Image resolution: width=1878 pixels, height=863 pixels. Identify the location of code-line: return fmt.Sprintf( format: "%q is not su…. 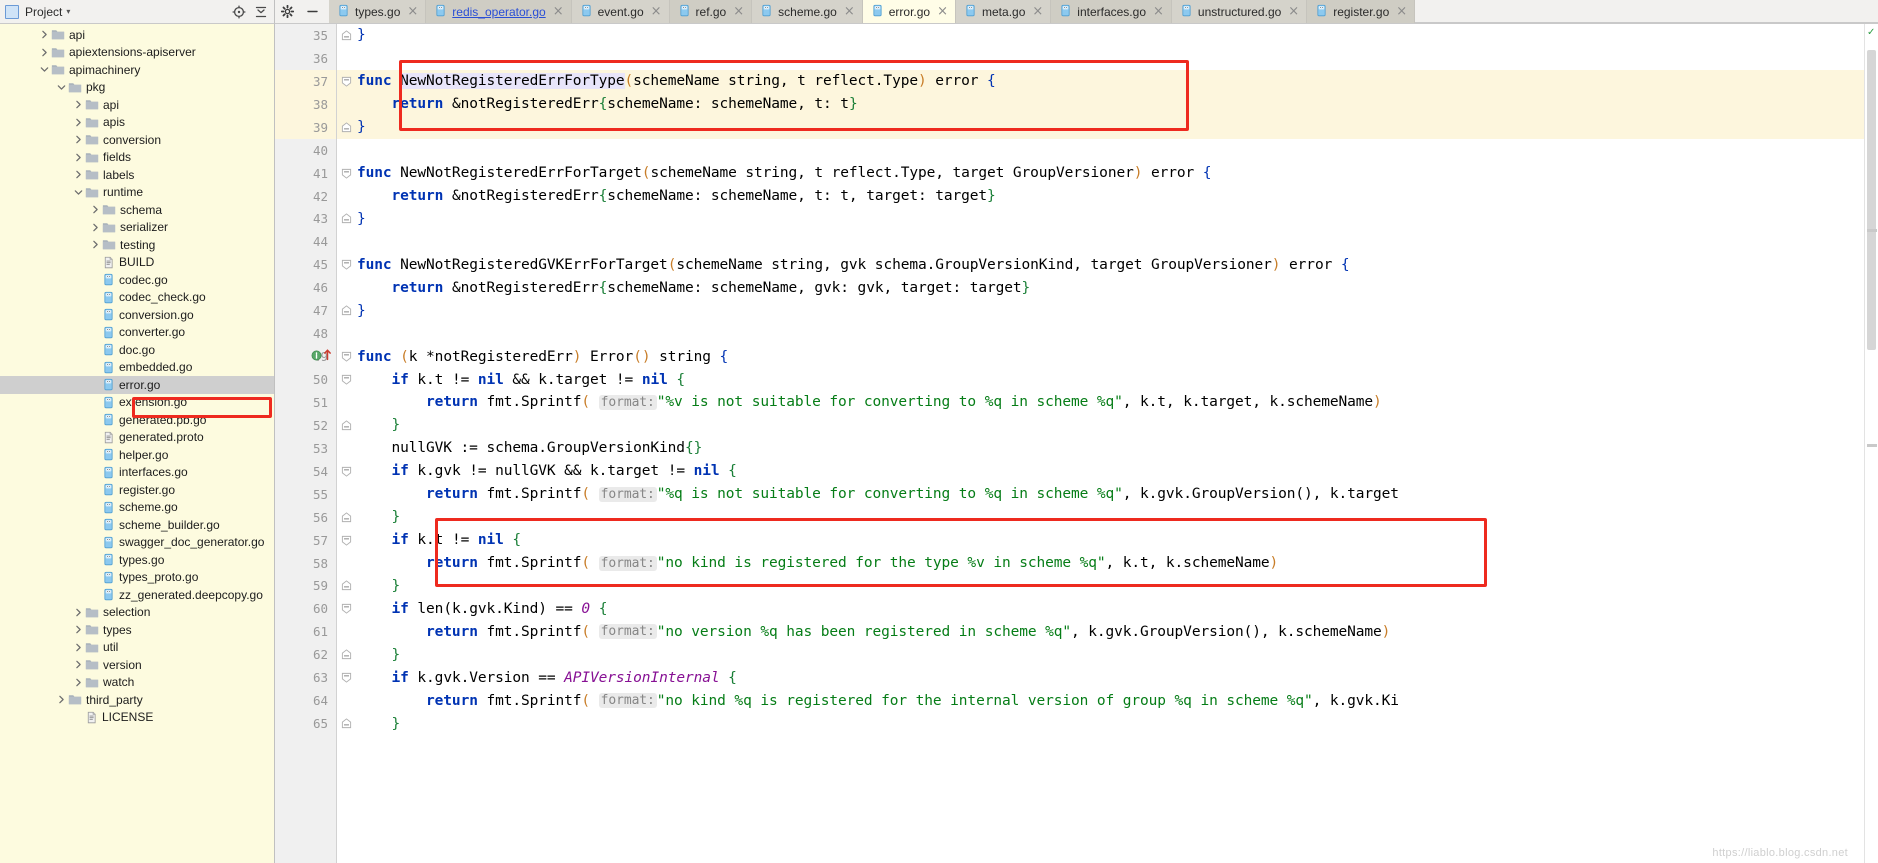
(1100, 494).